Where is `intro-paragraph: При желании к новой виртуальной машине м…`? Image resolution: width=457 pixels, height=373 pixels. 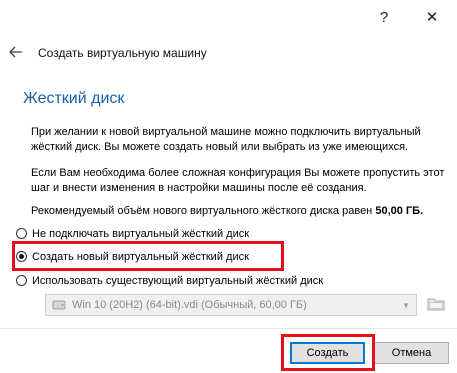 intro-paragraph: При желании к новой виртуальной машине м… is located at coordinates (226, 139).